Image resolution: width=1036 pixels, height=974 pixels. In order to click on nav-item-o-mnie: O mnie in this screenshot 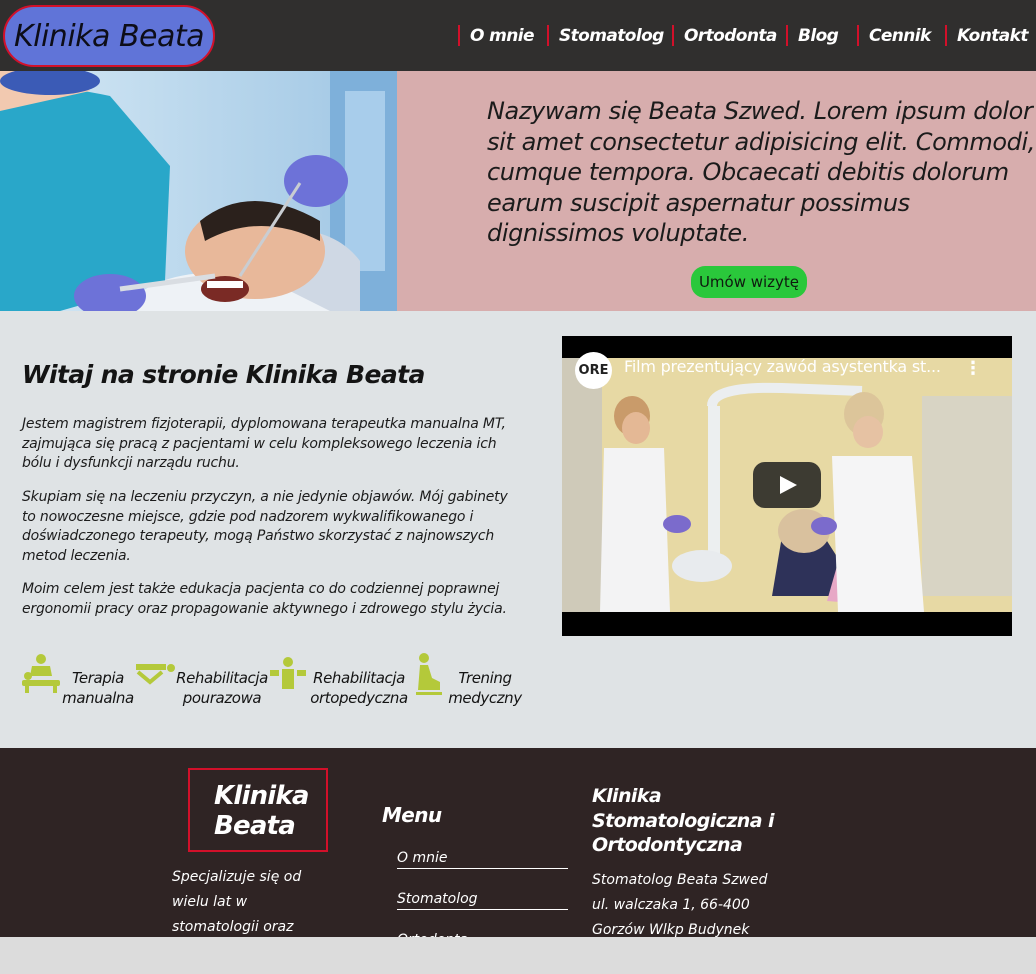, I will do `click(502, 36)`.